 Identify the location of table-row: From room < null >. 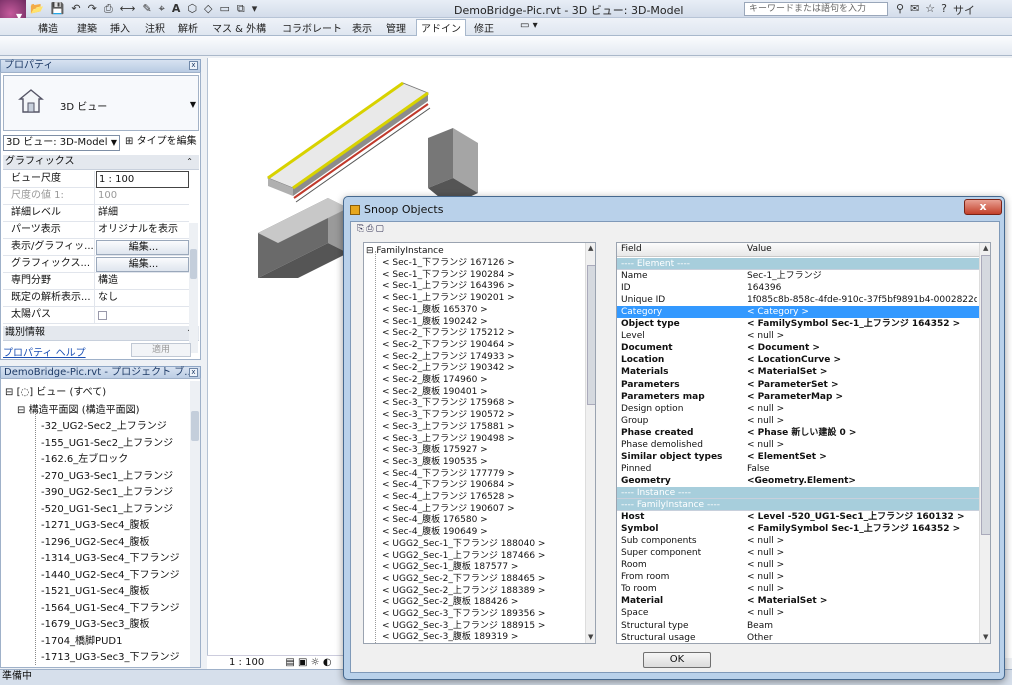
(798, 577).